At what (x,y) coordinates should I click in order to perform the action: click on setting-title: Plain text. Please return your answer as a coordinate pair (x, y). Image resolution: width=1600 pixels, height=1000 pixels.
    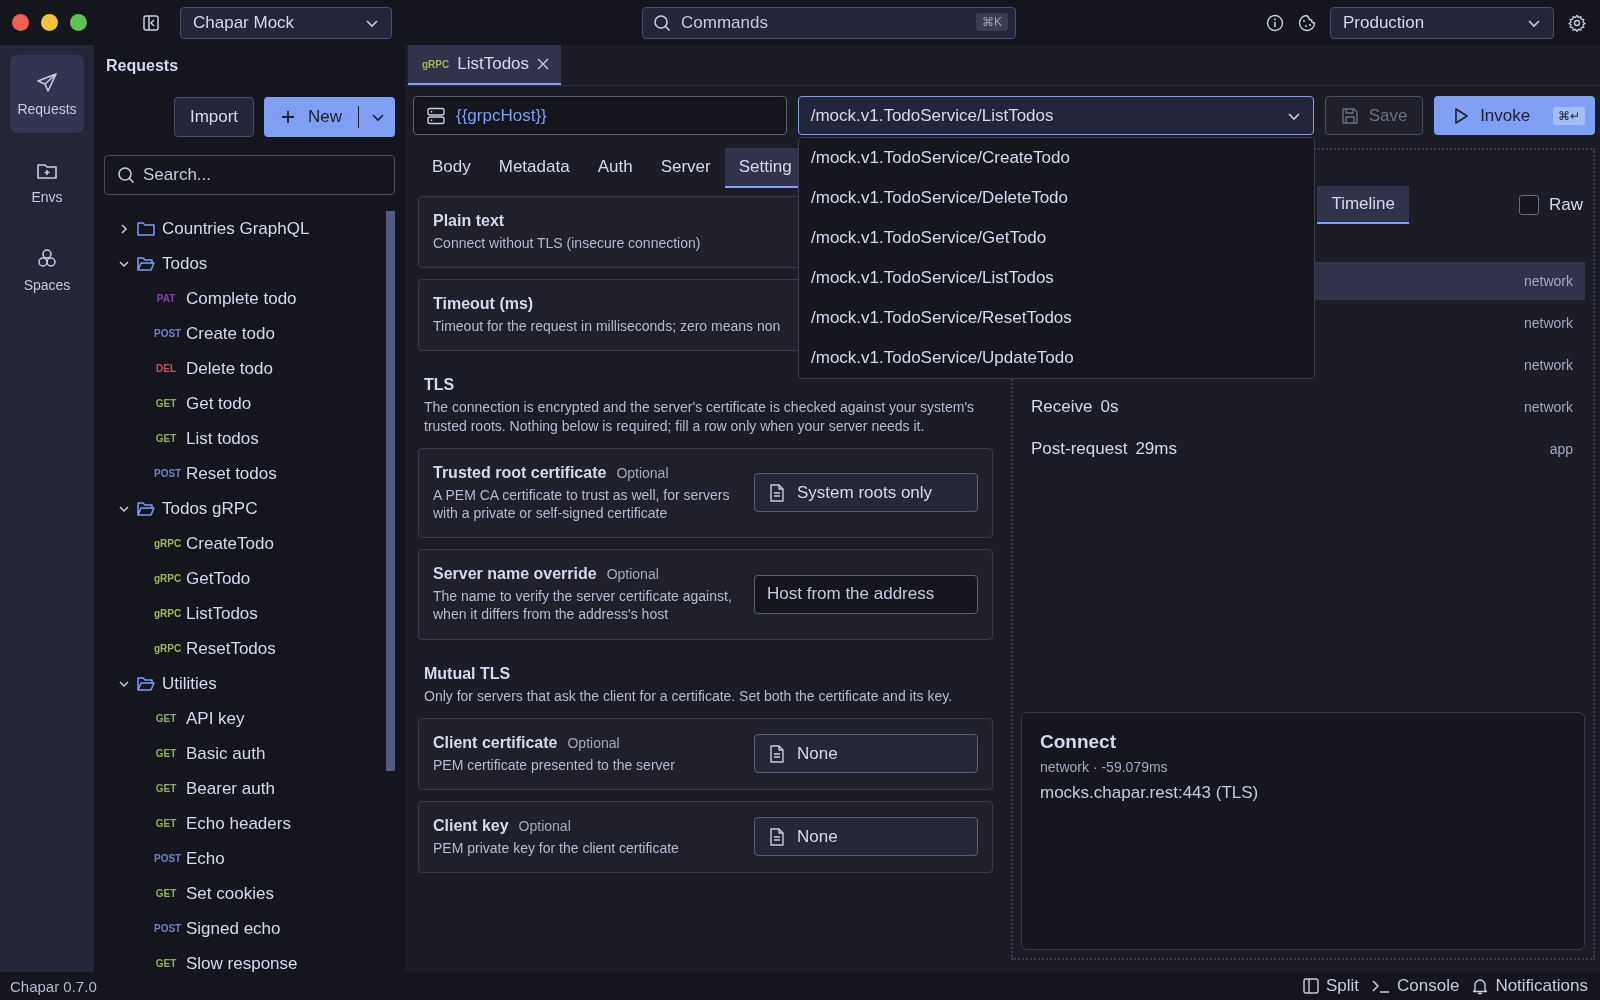
    Looking at the image, I should click on (469, 221).